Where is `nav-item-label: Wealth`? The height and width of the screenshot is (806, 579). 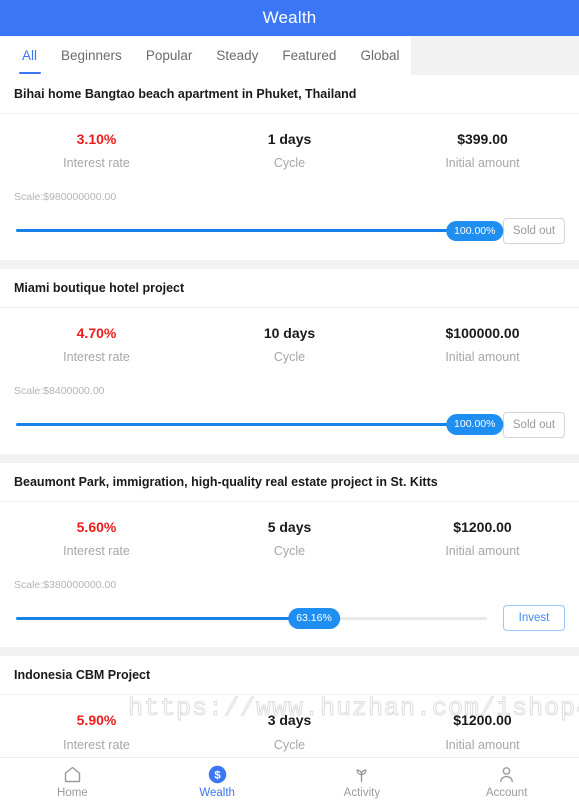 nav-item-label: Wealth is located at coordinates (217, 793).